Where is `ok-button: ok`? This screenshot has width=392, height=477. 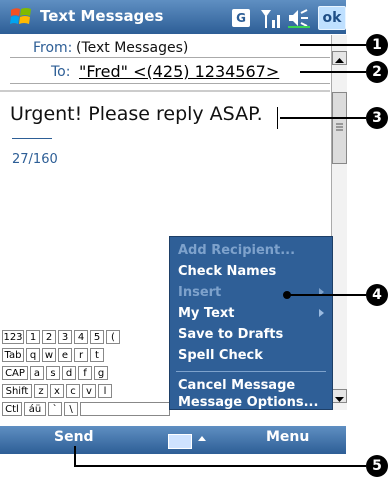
ok-button: ok is located at coordinates (332, 18).